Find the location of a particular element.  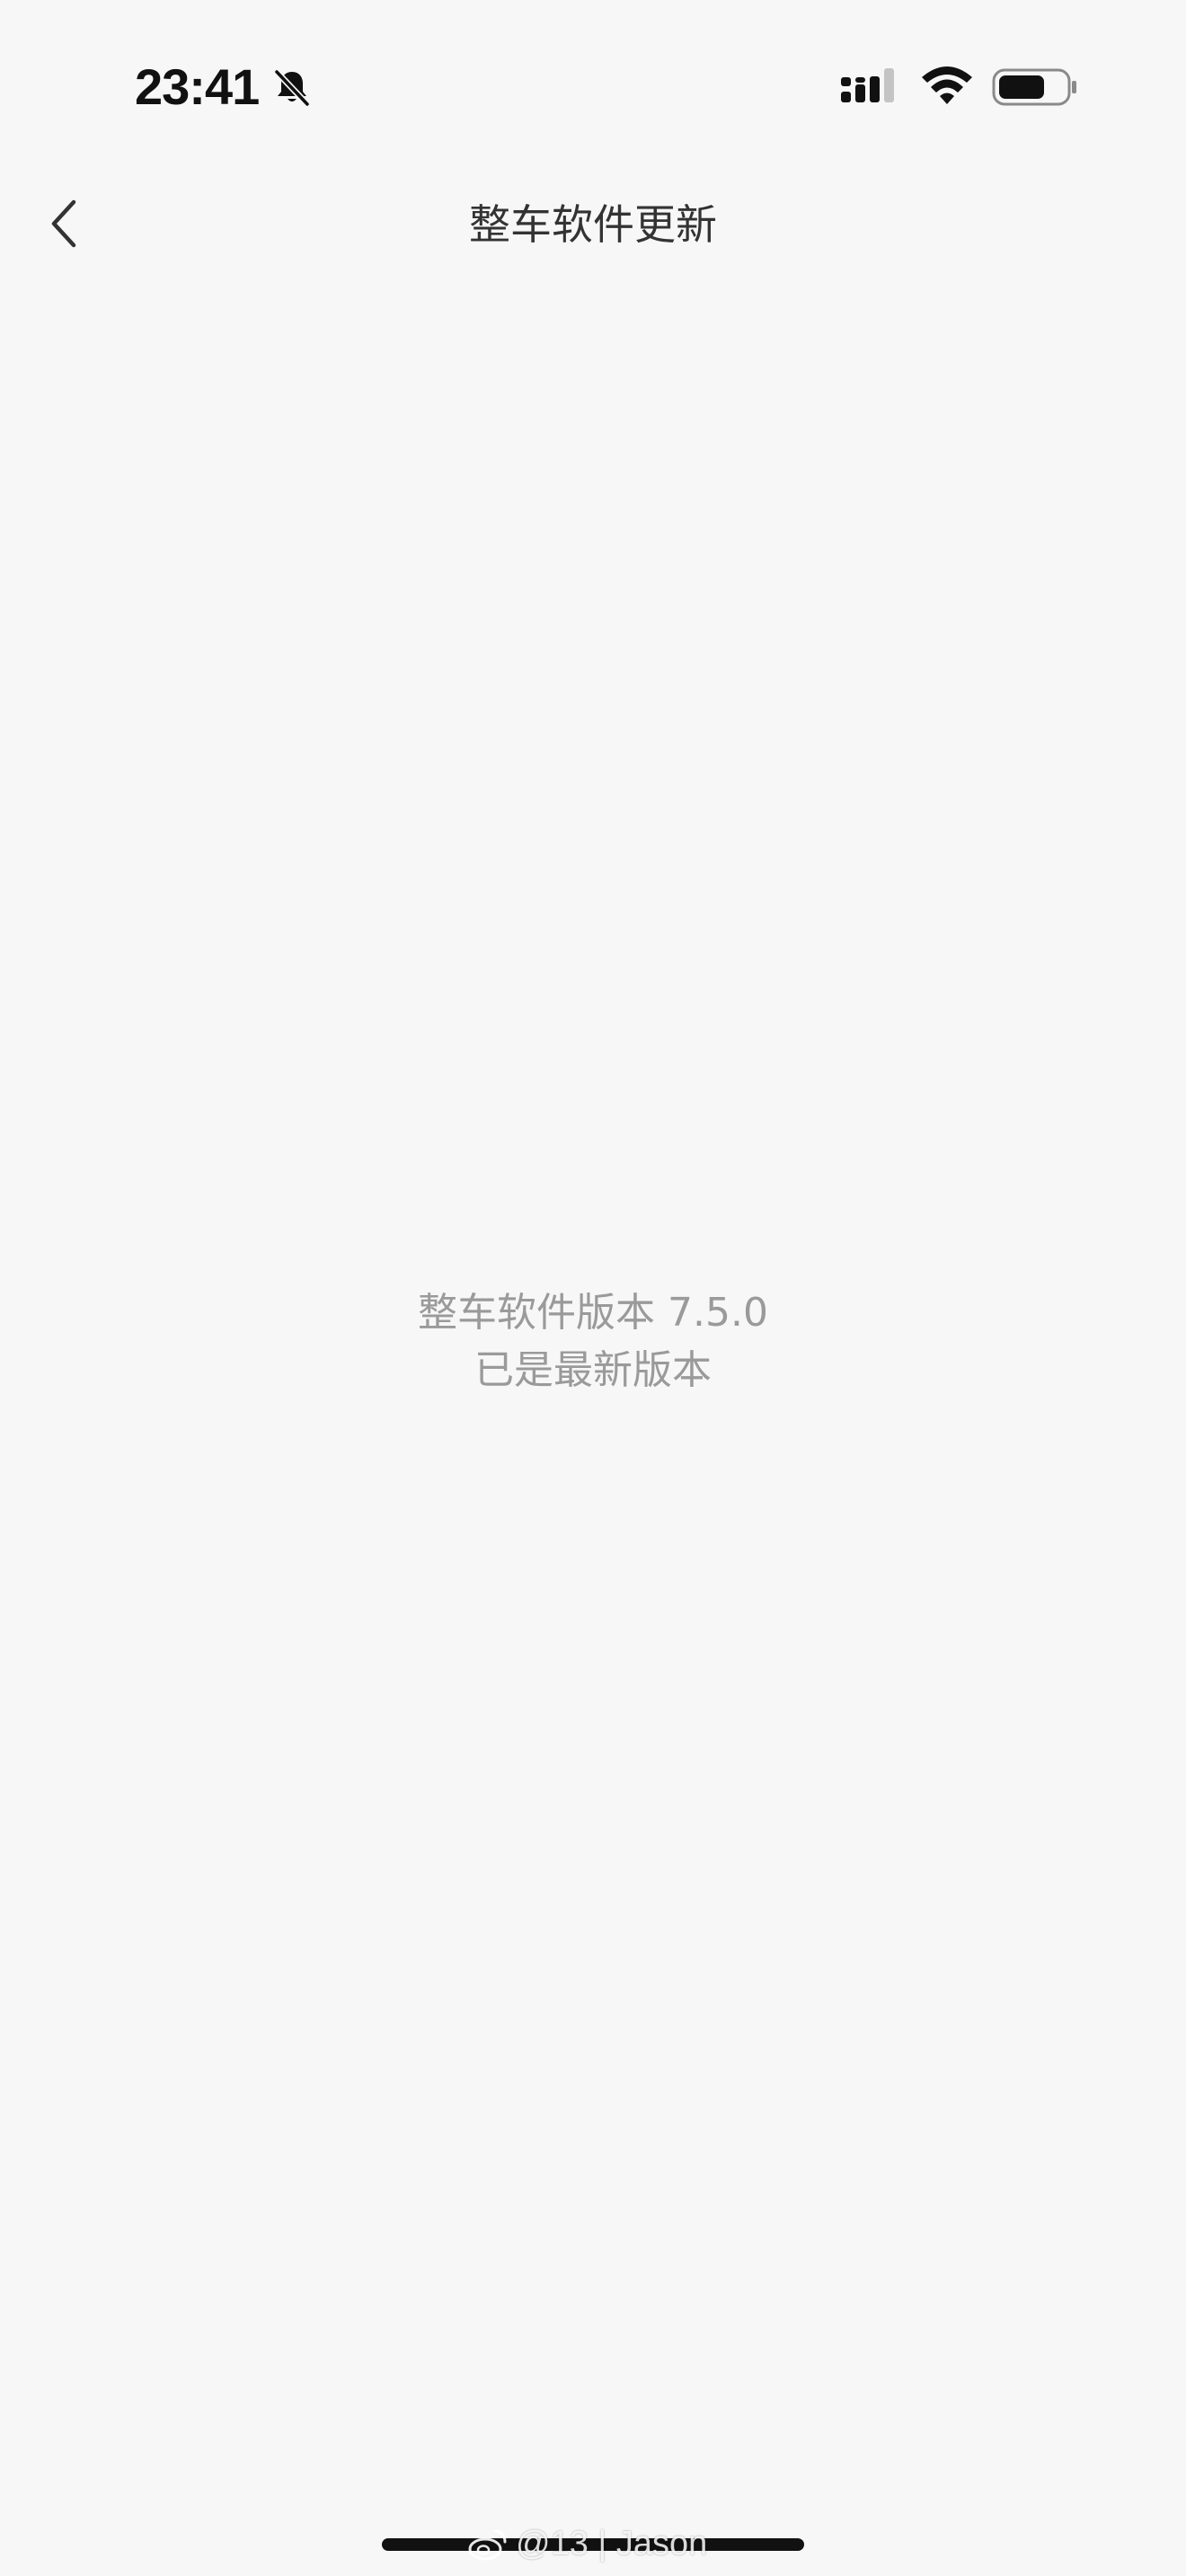

navigation-bar: 整车软件更新 is located at coordinates (593, 224).